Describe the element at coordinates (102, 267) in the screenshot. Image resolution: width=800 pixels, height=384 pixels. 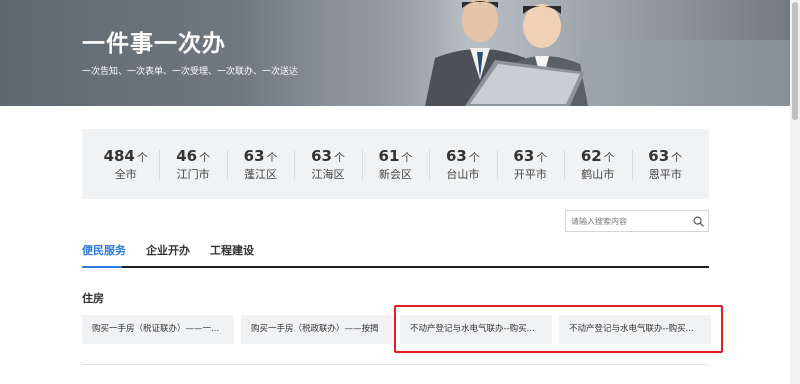
I see `active-tab-indicator` at that location.